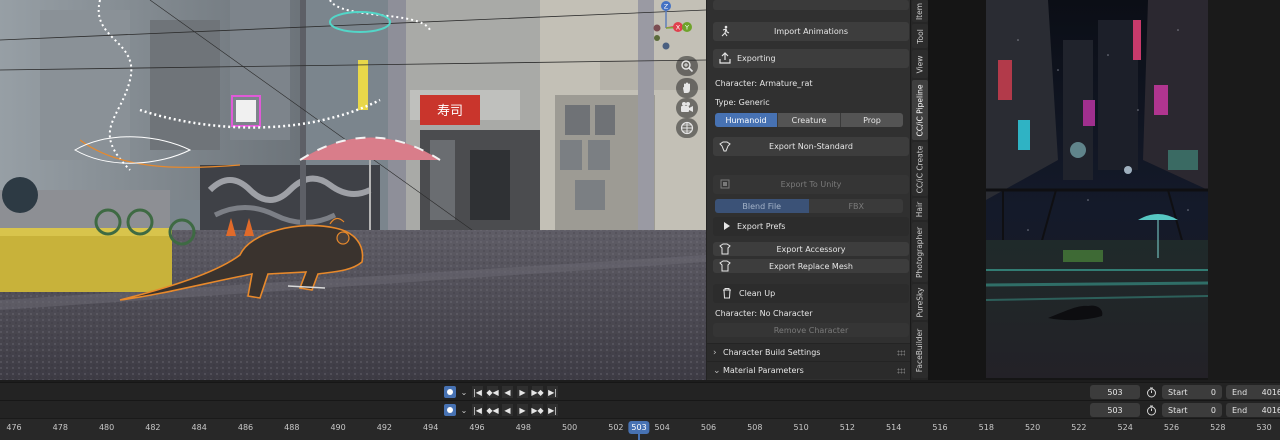 Image resolution: width=1280 pixels, height=440 pixels. I want to click on replace-mesh-icon, so click(725, 266).